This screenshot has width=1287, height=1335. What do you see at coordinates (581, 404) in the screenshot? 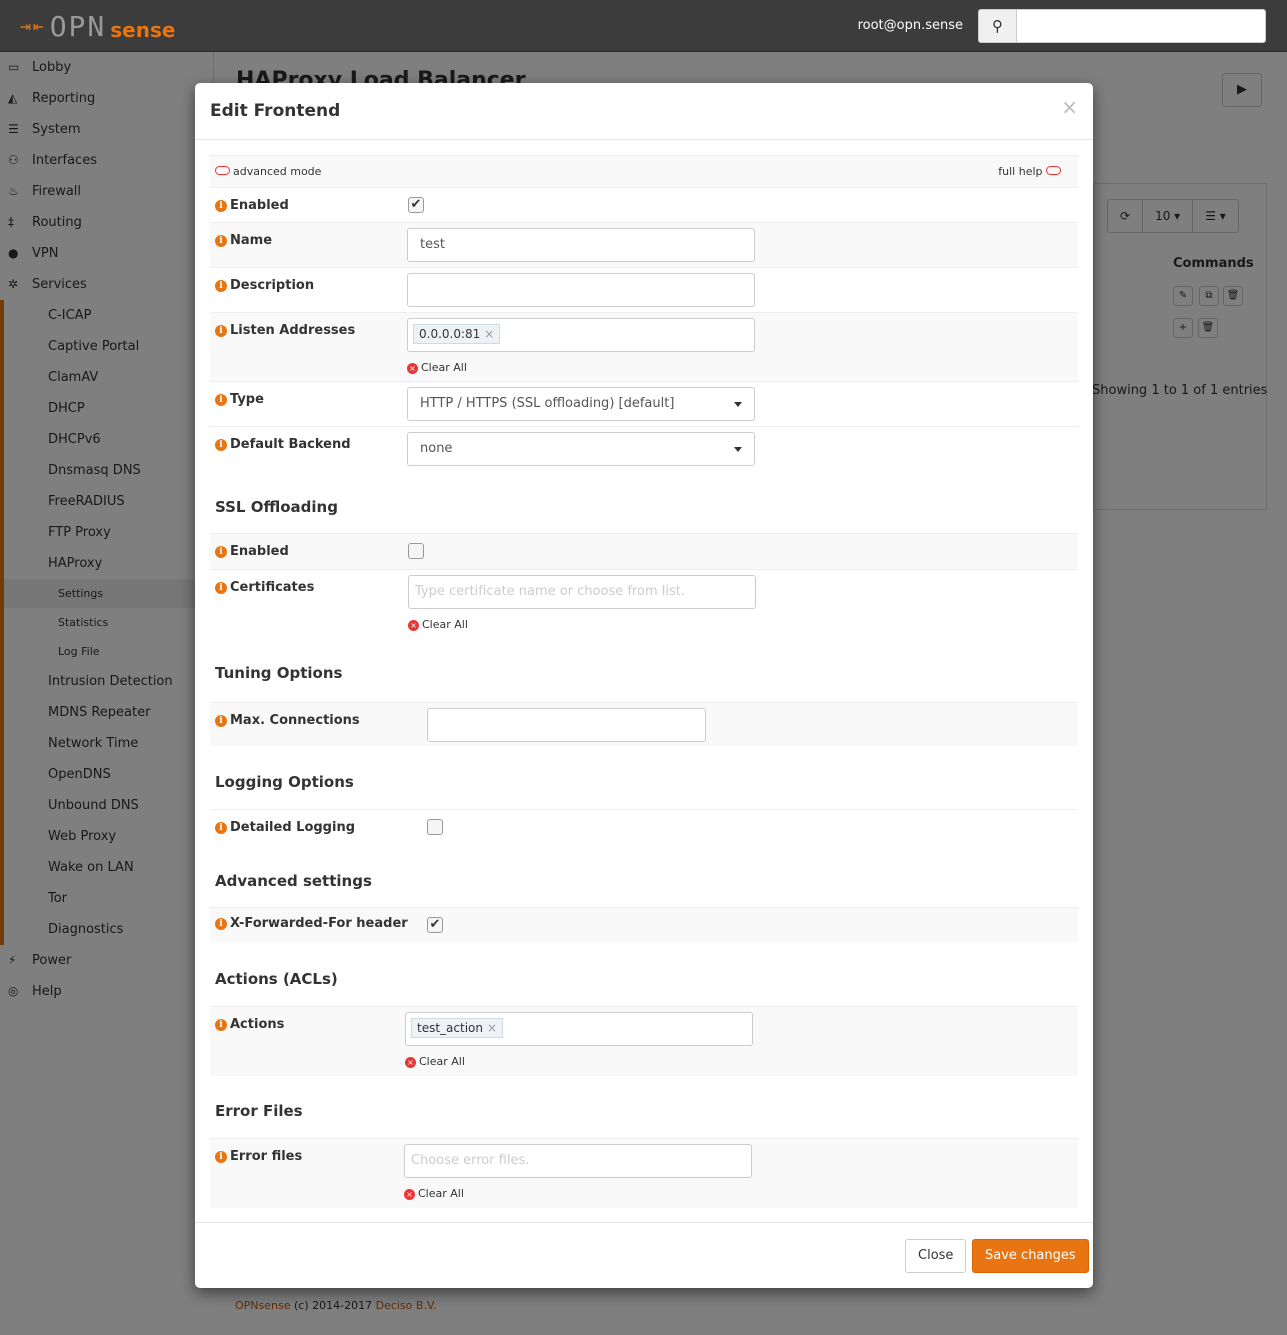
I see `type-select: HTTP / HTTPS (SSL offloading) [default]` at bounding box center [581, 404].